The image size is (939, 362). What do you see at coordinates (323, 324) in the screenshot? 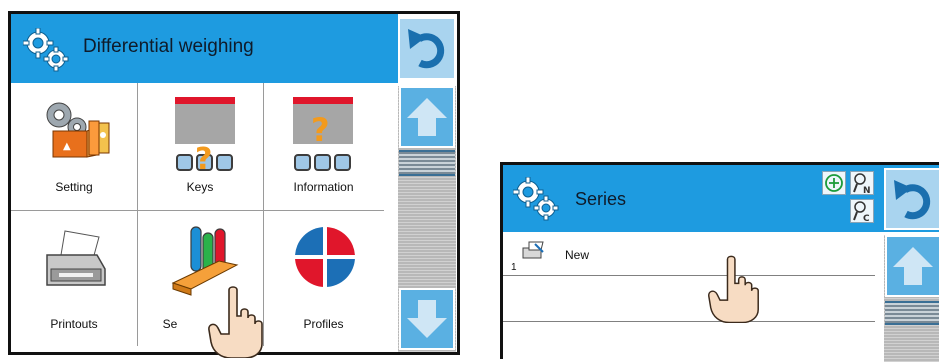
I see `tile-label: Profiles` at bounding box center [323, 324].